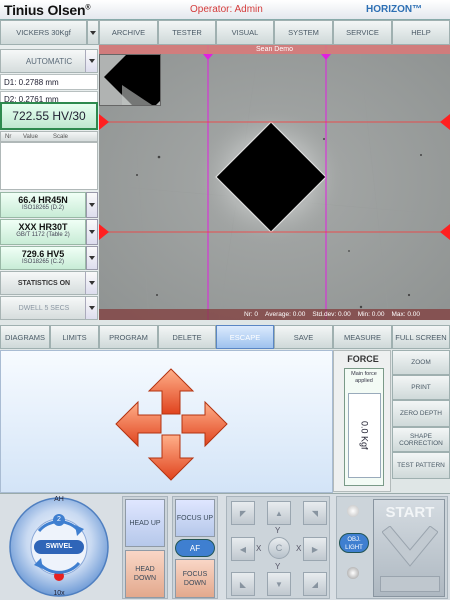  What do you see at coordinates (43, 262) in the screenshot?
I see `conversion-standard: ISO18265 (C.2)` at bounding box center [43, 262].